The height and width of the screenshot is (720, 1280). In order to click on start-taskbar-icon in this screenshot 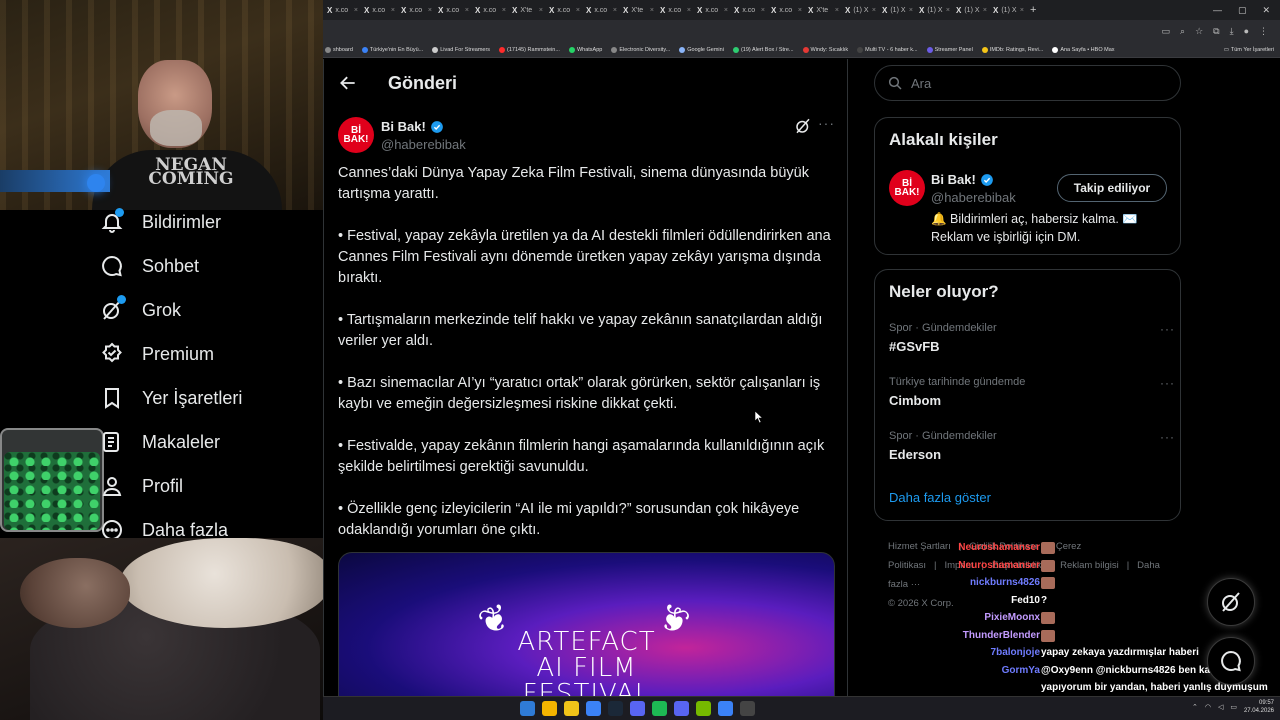, I will do `click(527, 708)`.